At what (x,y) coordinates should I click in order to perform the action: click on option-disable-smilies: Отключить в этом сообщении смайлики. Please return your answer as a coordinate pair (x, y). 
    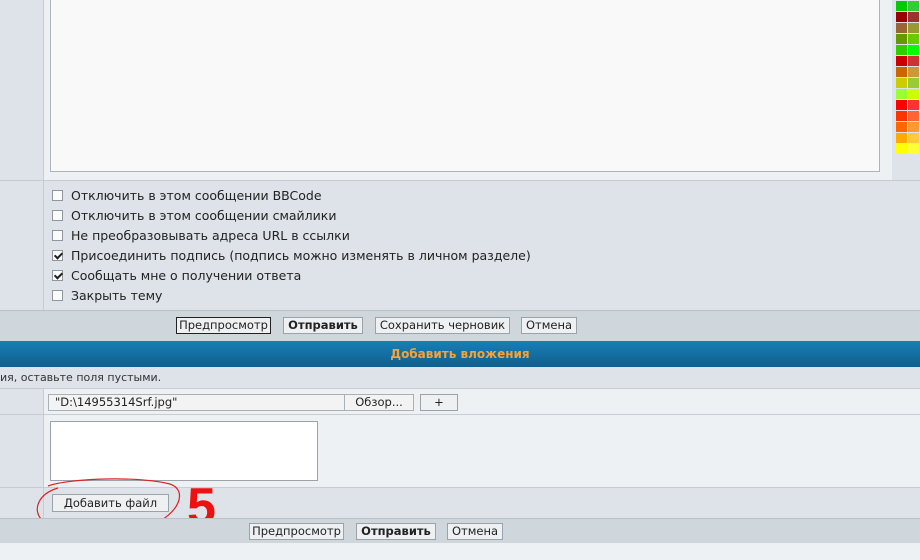
    Looking at the image, I should click on (194, 215).